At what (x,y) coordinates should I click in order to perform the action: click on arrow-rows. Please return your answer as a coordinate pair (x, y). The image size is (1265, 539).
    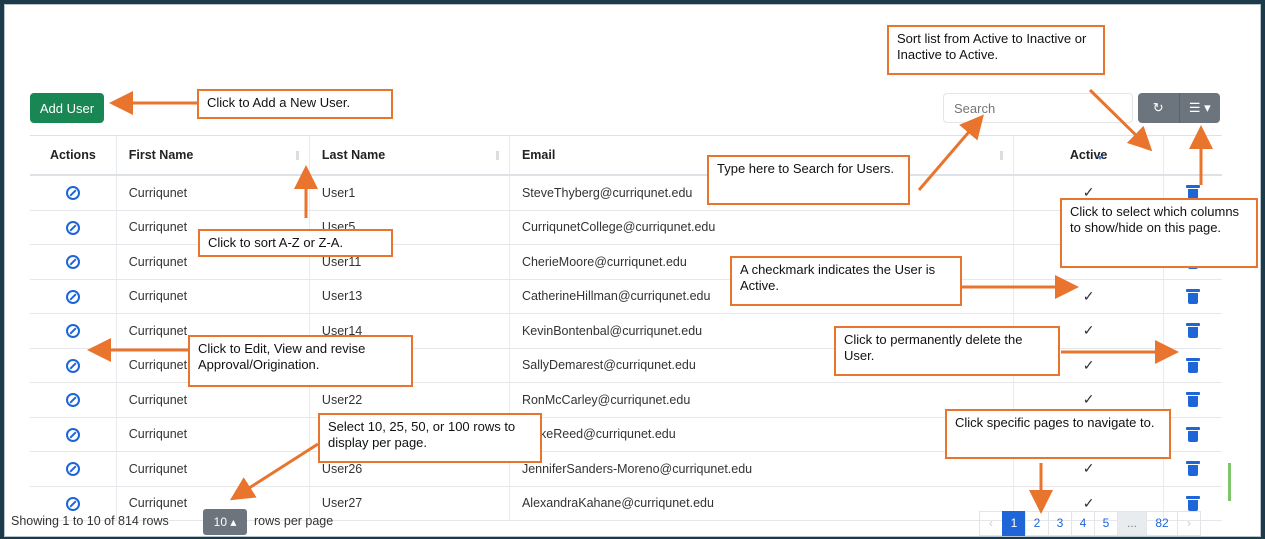
    Looking at the image, I should click on (274, 471).